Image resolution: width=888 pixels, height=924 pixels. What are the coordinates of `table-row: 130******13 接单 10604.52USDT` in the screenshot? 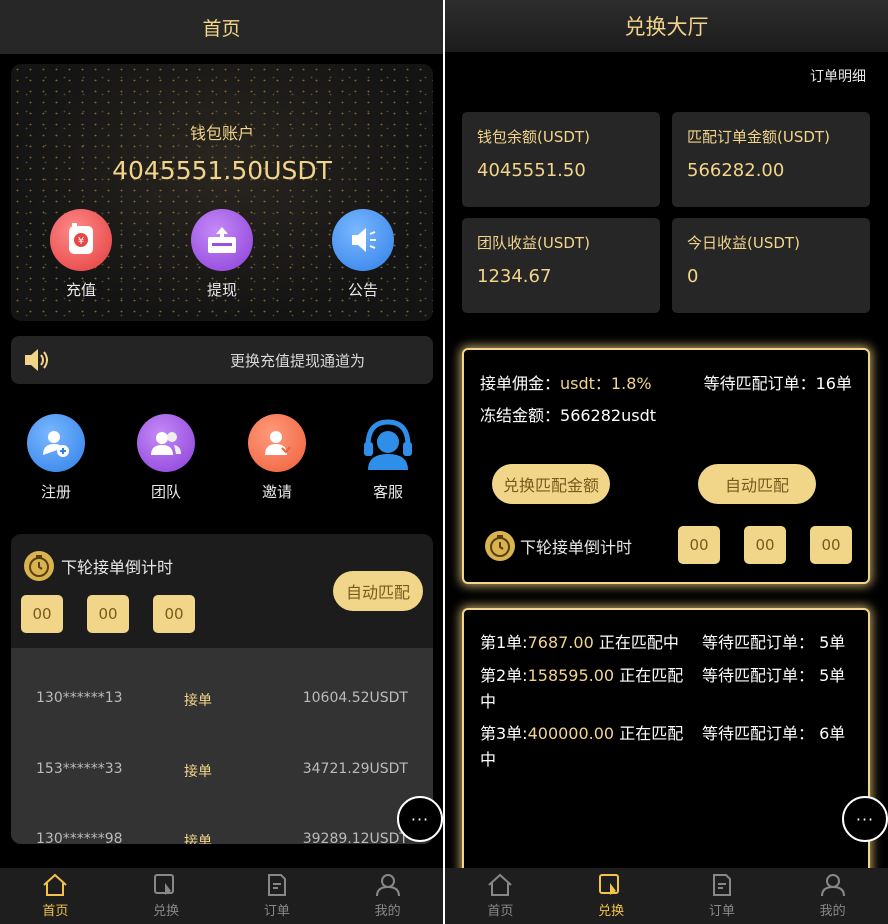 It's located at (222, 725).